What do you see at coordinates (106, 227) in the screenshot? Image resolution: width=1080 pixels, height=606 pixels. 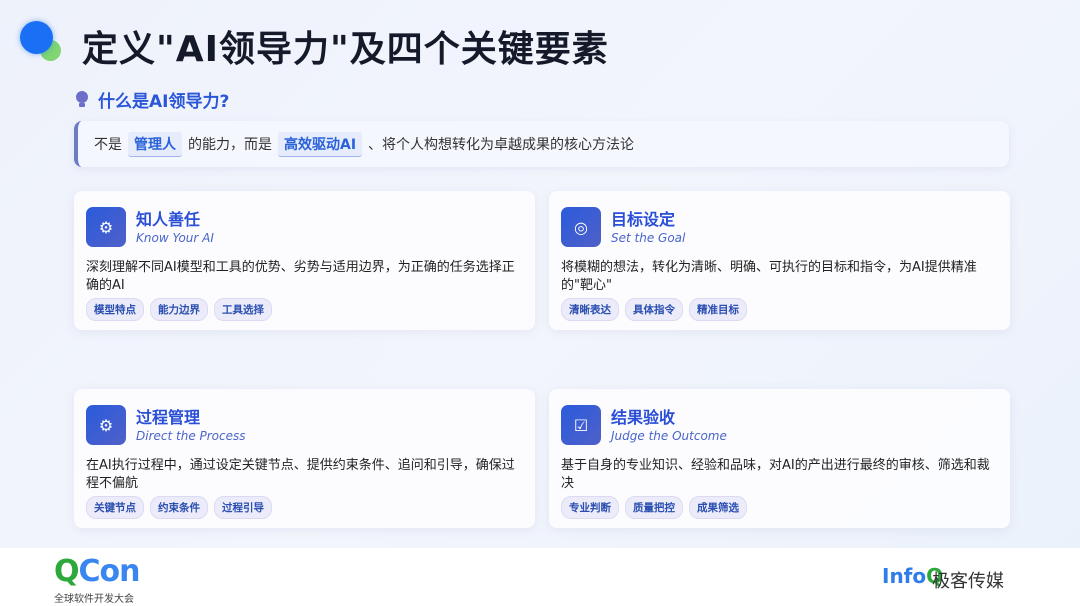 I see `head-gear-icon: ⚙` at bounding box center [106, 227].